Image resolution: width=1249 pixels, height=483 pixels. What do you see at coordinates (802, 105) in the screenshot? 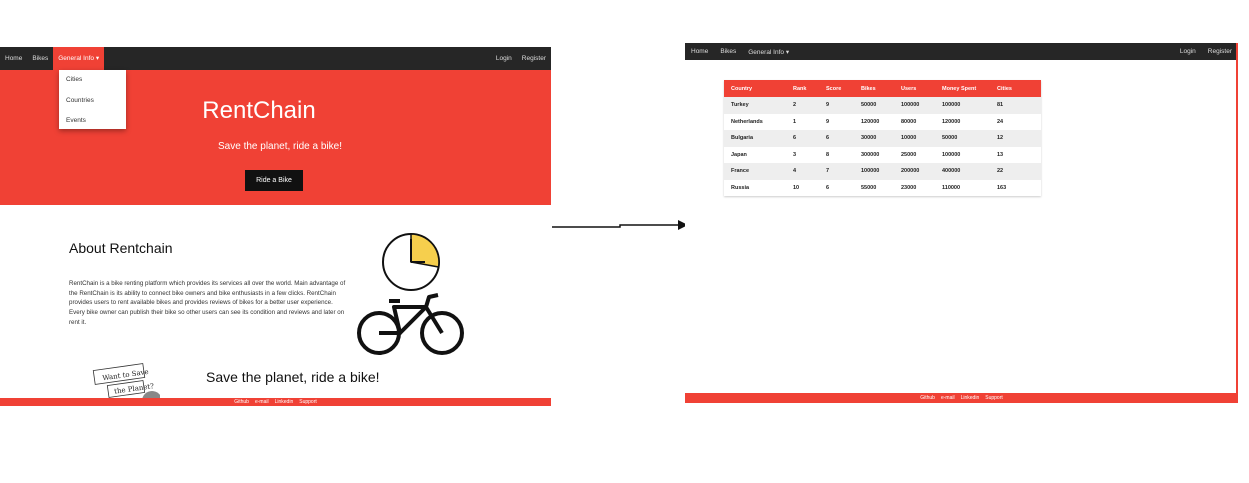
I see `cell-rank: 2` at bounding box center [802, 105].